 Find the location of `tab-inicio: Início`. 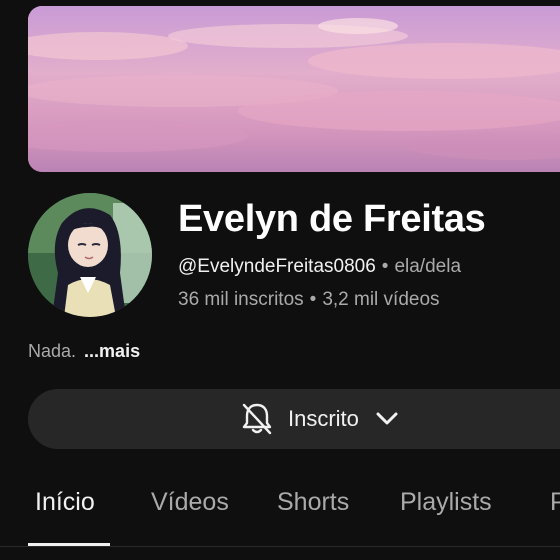

tab-inicio: Início is located at coordinates (65, 502).